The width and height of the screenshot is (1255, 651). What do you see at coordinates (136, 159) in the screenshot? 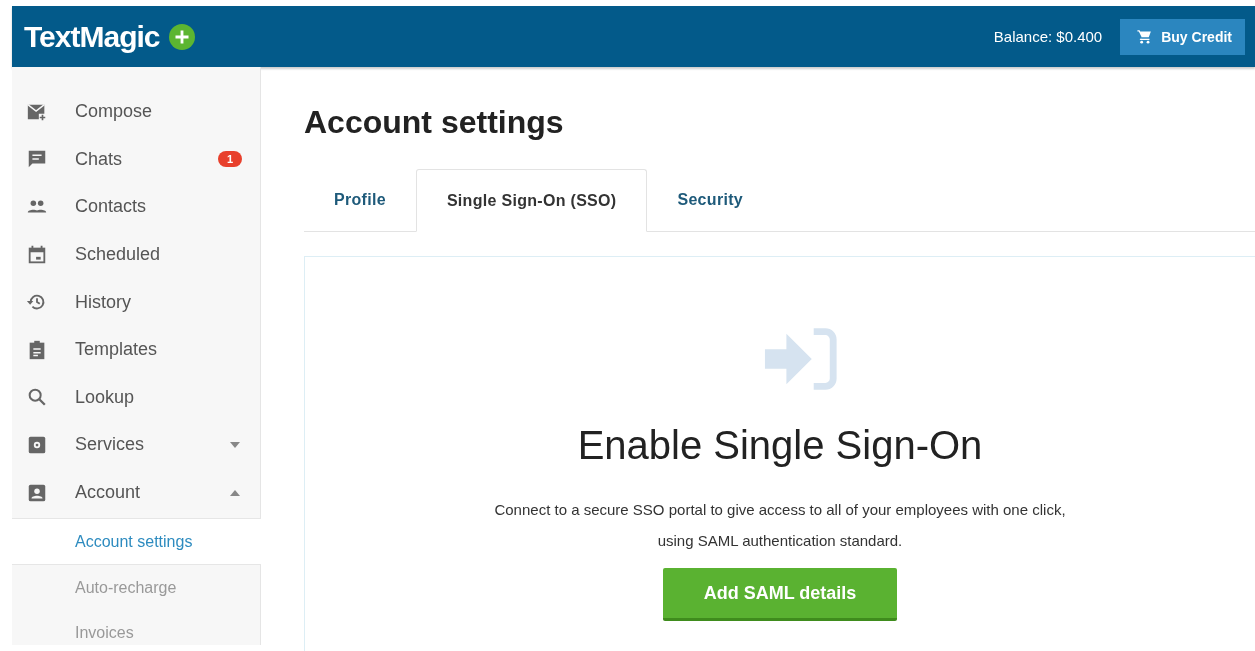
I see `nav-item: Chats 1` at bounding box center [136, 159].